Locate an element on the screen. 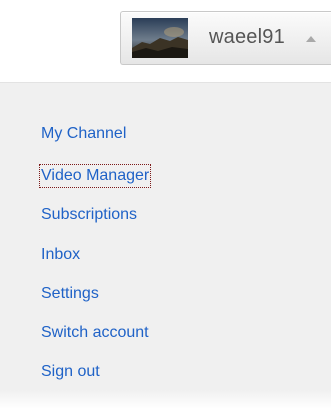 The image size is (331, 409). avatar is located at coordinates (160, 38).